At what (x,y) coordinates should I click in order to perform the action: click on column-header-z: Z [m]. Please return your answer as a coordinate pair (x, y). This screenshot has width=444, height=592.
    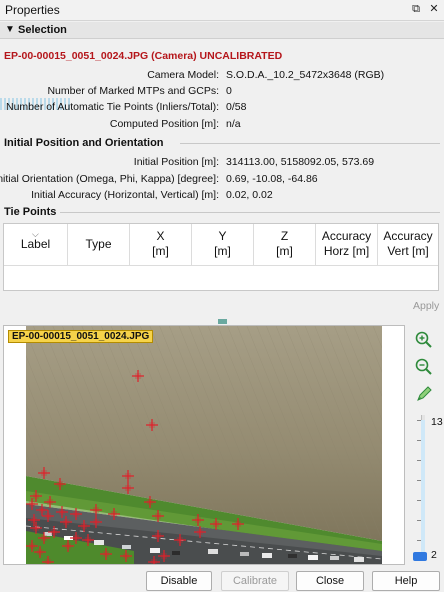
    Looking at the image, I should click on (285, 245).